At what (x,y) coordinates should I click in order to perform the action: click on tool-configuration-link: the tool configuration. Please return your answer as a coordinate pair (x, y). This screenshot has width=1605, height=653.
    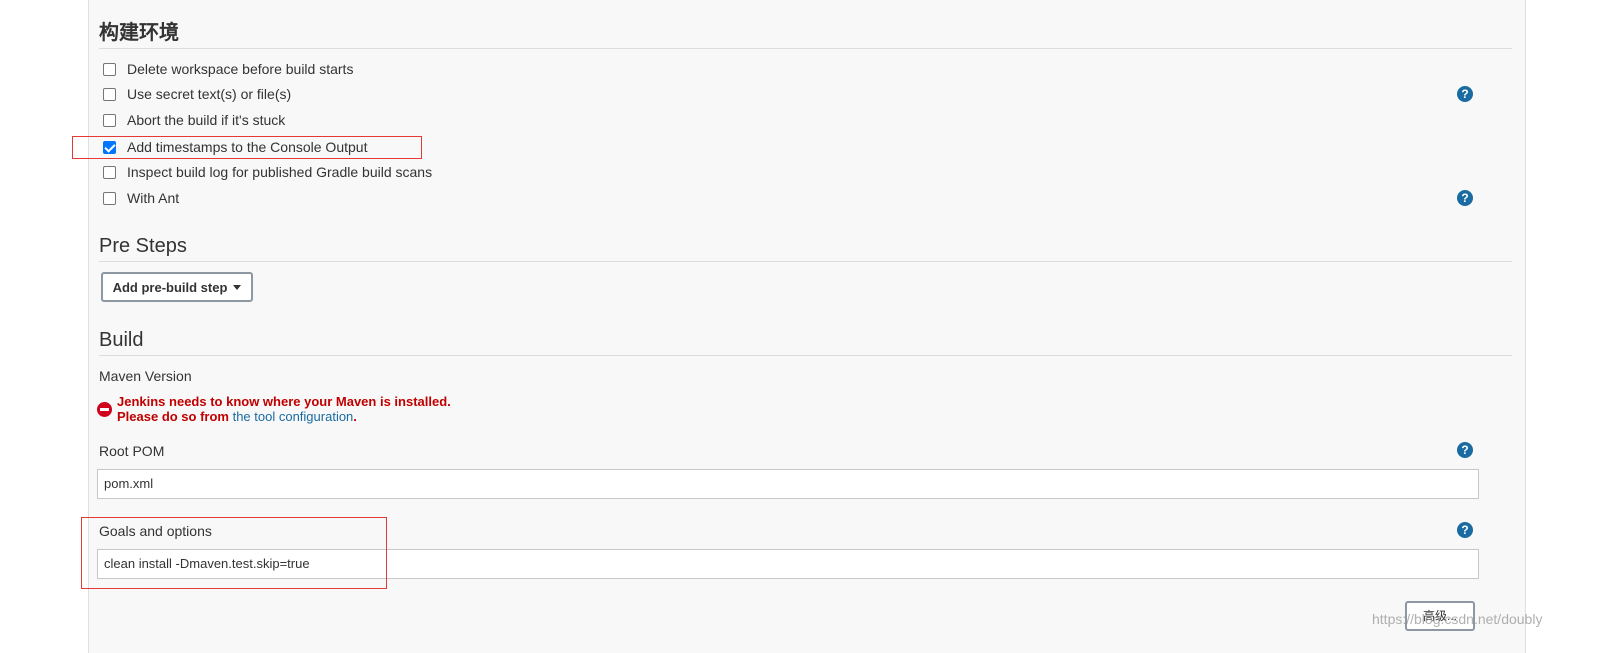
    Looking at the image, I should click on (293, 416).